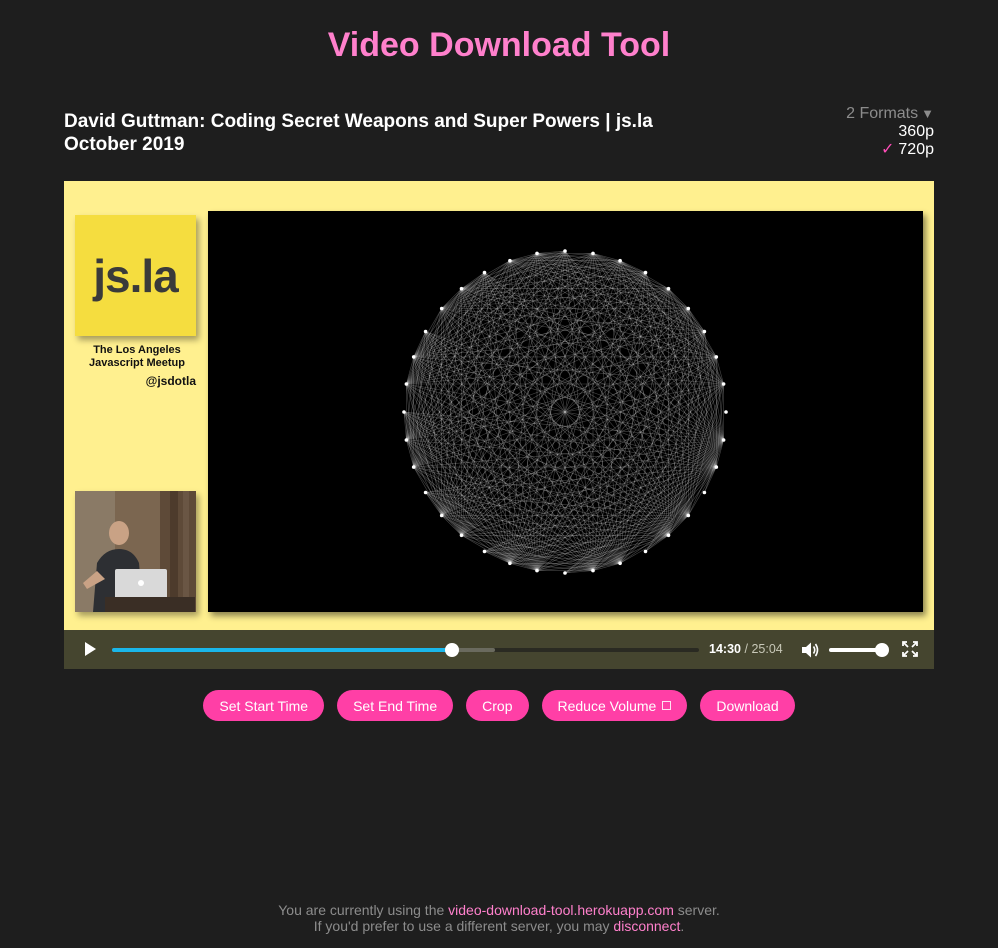 This screenshot has height=948, width=998. I want to click on fullscreen-button, so click(910, 649).